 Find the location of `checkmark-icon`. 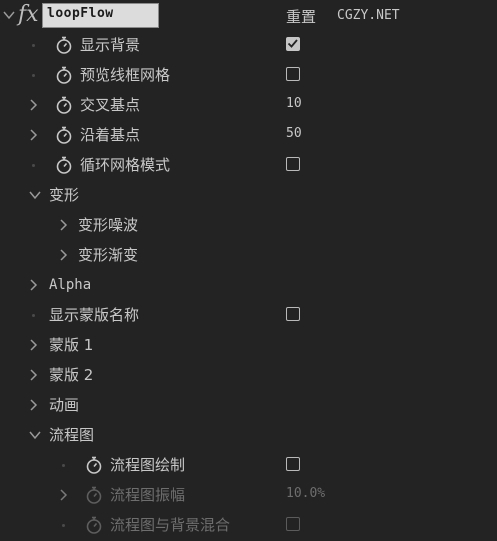

checkmark-icon is located at coordinates (292, 43).